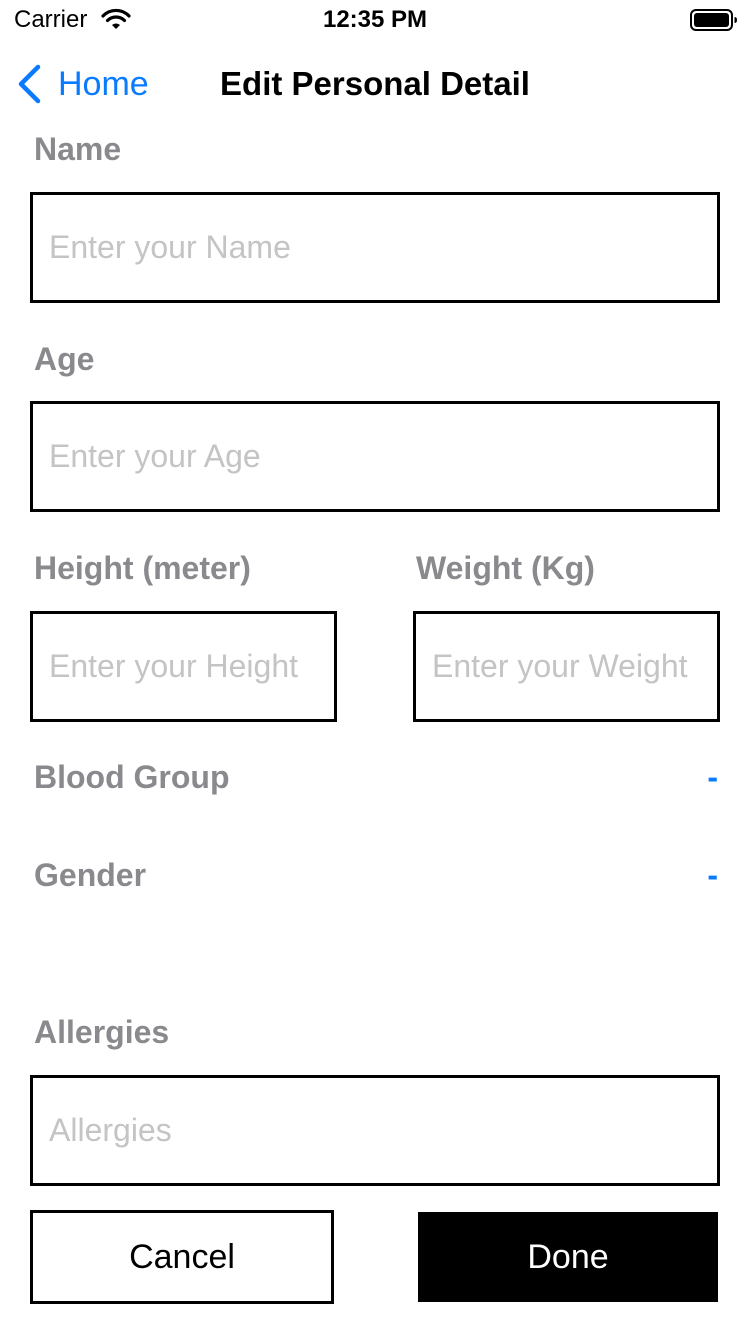 The width and height of the screenshot is (750, 1334). What do you see at coordinates (505, 568) in the screenshot?
I see `weight-label: Weight (Kg)` at bounding box center [505, 568].